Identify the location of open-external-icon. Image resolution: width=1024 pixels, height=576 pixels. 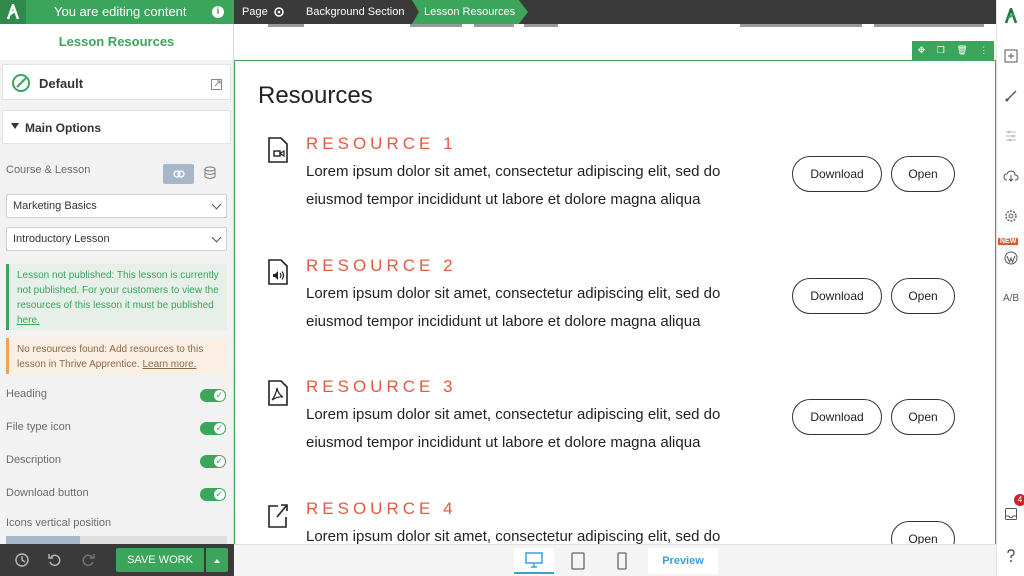
(216, 86).